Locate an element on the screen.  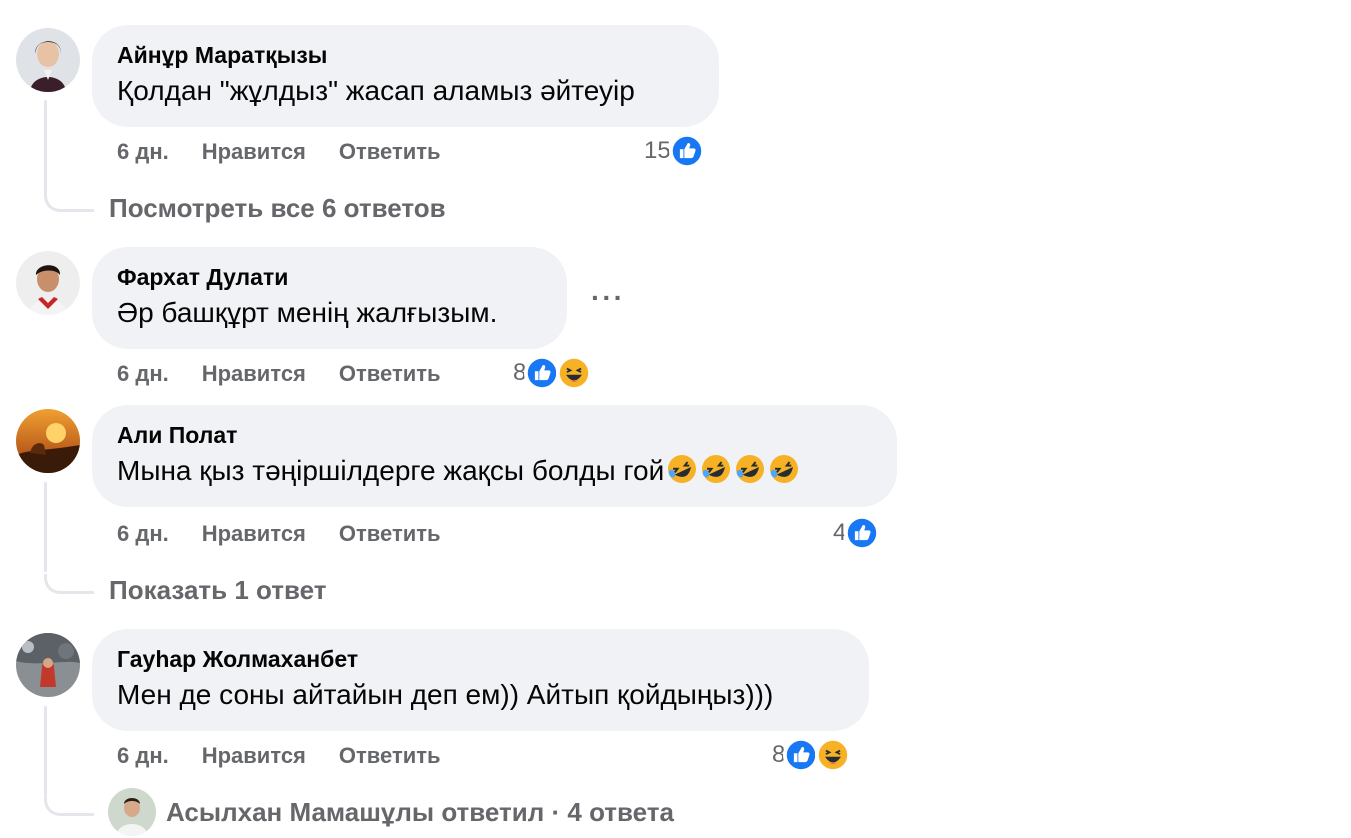
comment-text: Әр башқұрт менің жалғызым. is located at coordinates (307, 312).